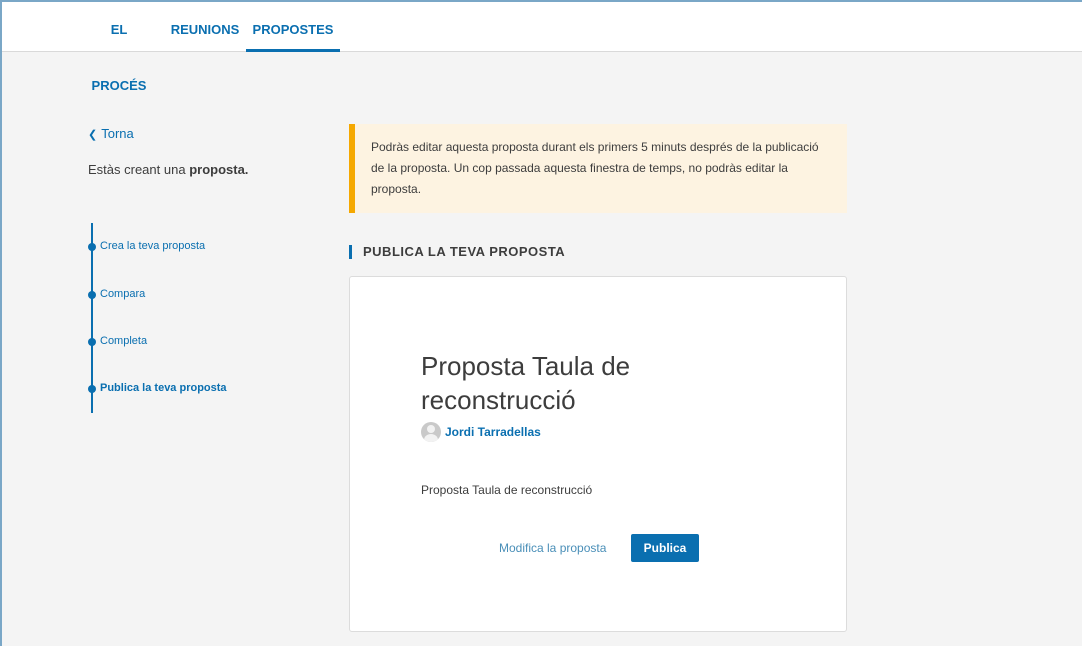 Image resolution: width=1082 pixels, height=646 pixels. Describe the element at coordinates (123, 294) in the screenshot. I see `wizard-step-label: Compara` at that location.